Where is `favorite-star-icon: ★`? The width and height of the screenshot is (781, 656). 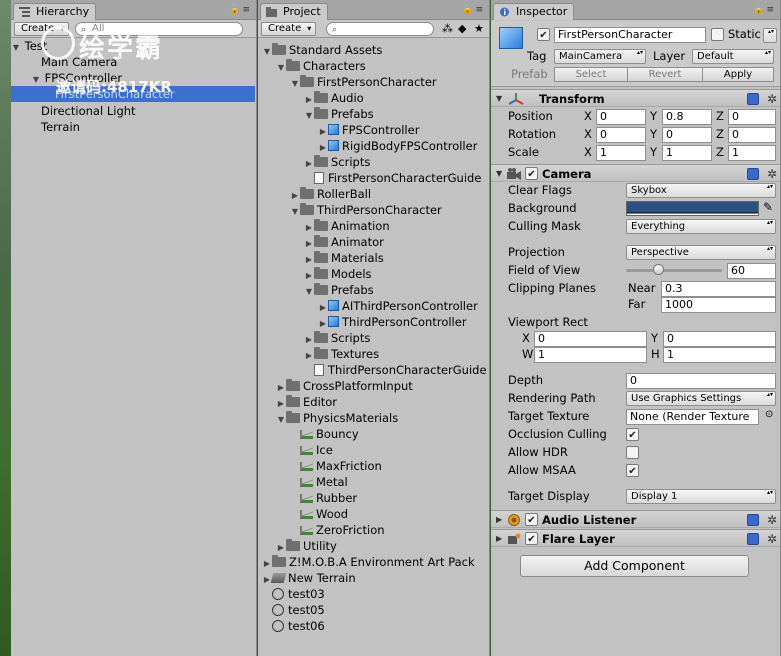
favorite-star-icon: ★ is located at coordinates (479, 28).